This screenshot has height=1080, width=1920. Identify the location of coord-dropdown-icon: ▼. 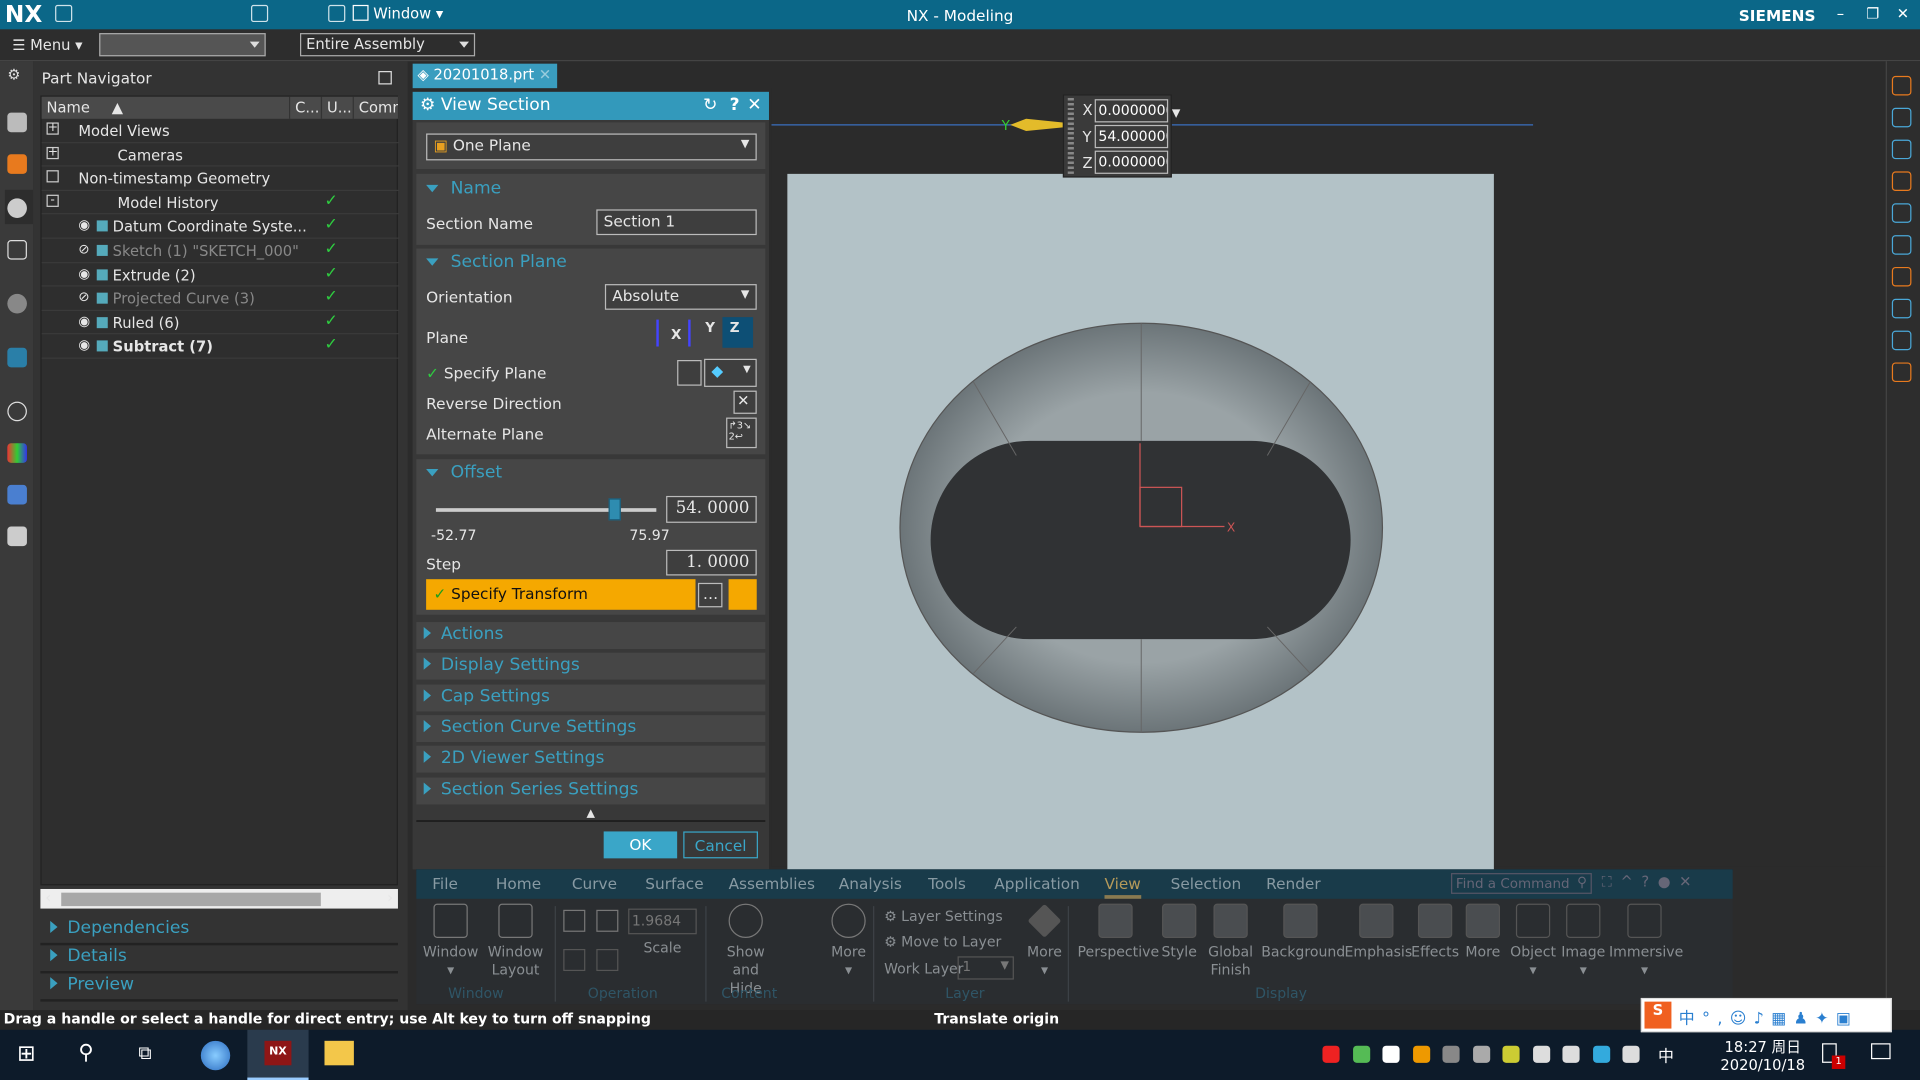
(1176, 114).